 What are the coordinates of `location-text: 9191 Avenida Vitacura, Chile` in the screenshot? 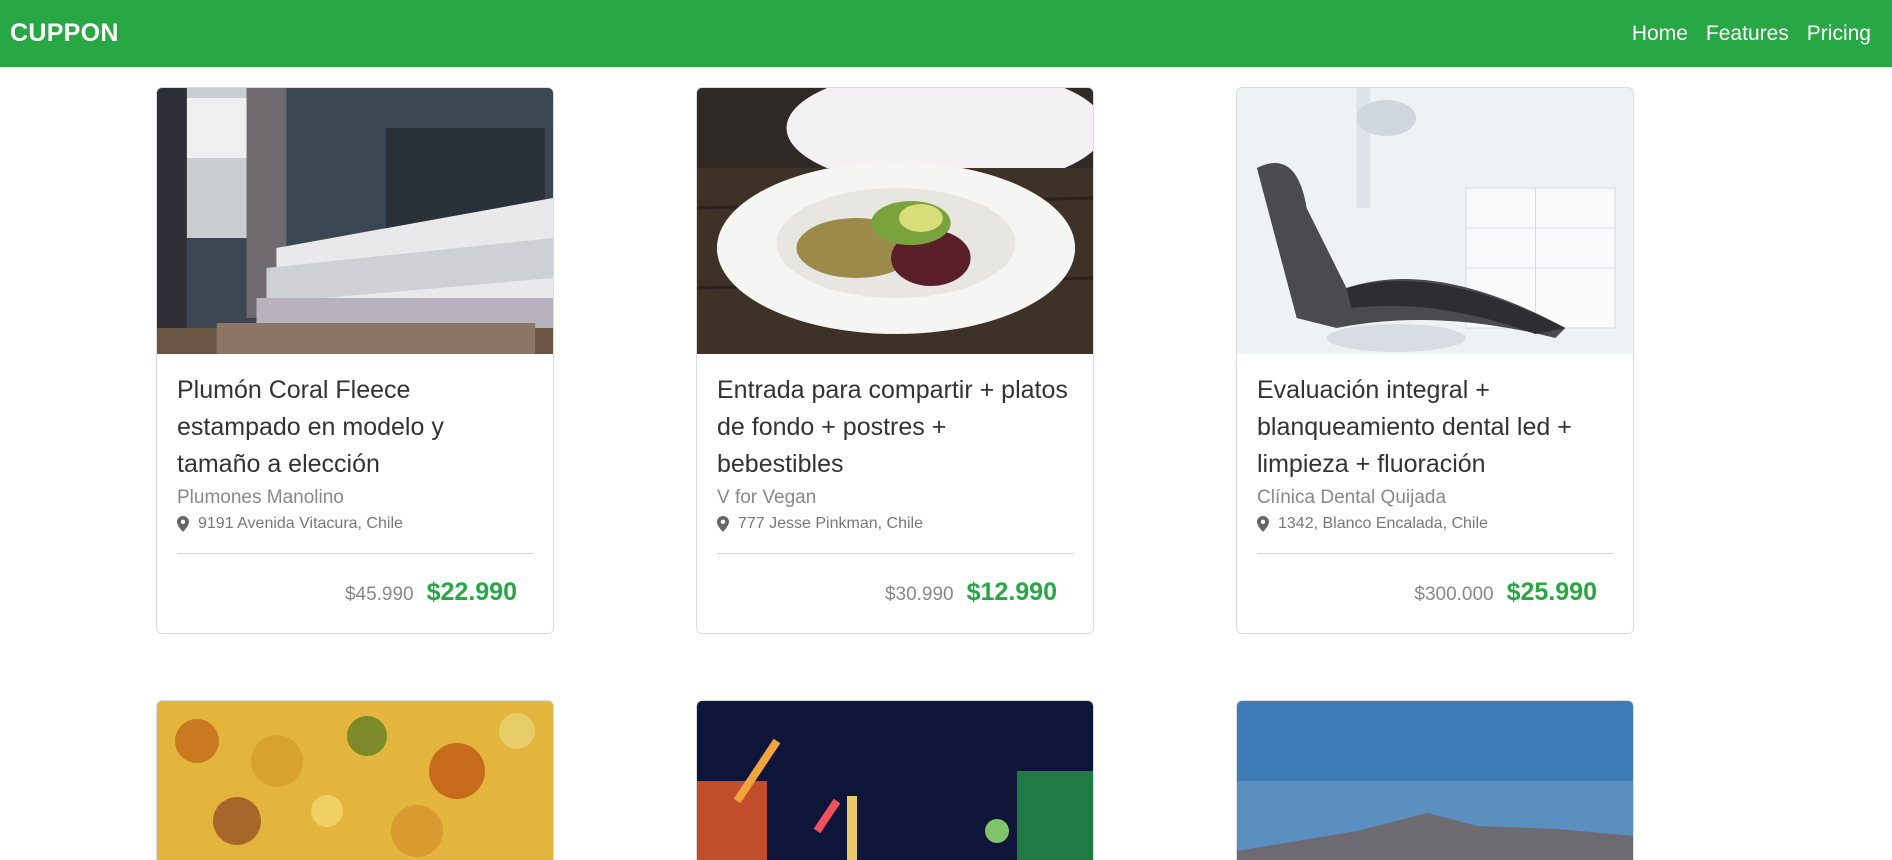 It's located at (300, 523).